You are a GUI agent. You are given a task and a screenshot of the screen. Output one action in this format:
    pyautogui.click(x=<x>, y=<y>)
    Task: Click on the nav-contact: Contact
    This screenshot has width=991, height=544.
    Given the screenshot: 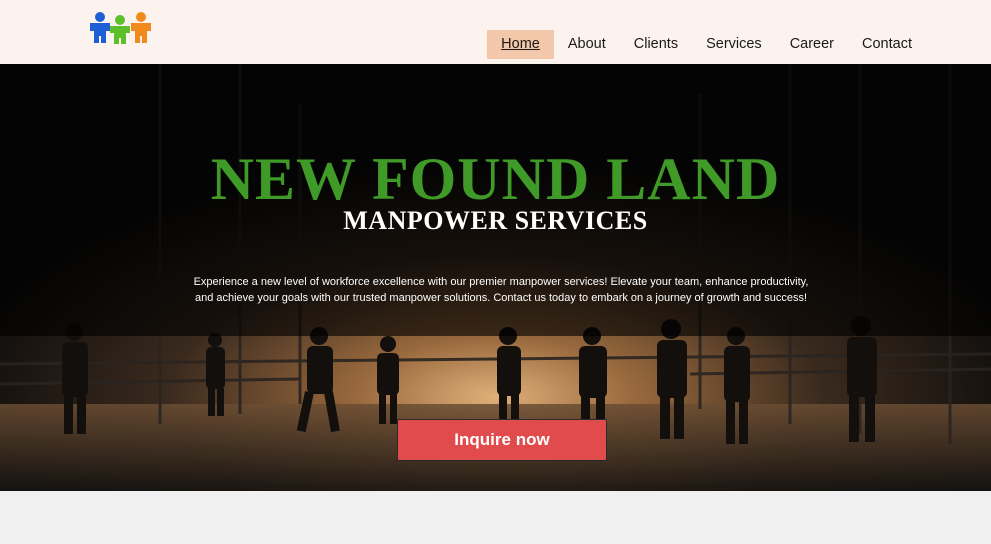 What is the action you would take?
    pyautogui.click(x=887, y=44)
    